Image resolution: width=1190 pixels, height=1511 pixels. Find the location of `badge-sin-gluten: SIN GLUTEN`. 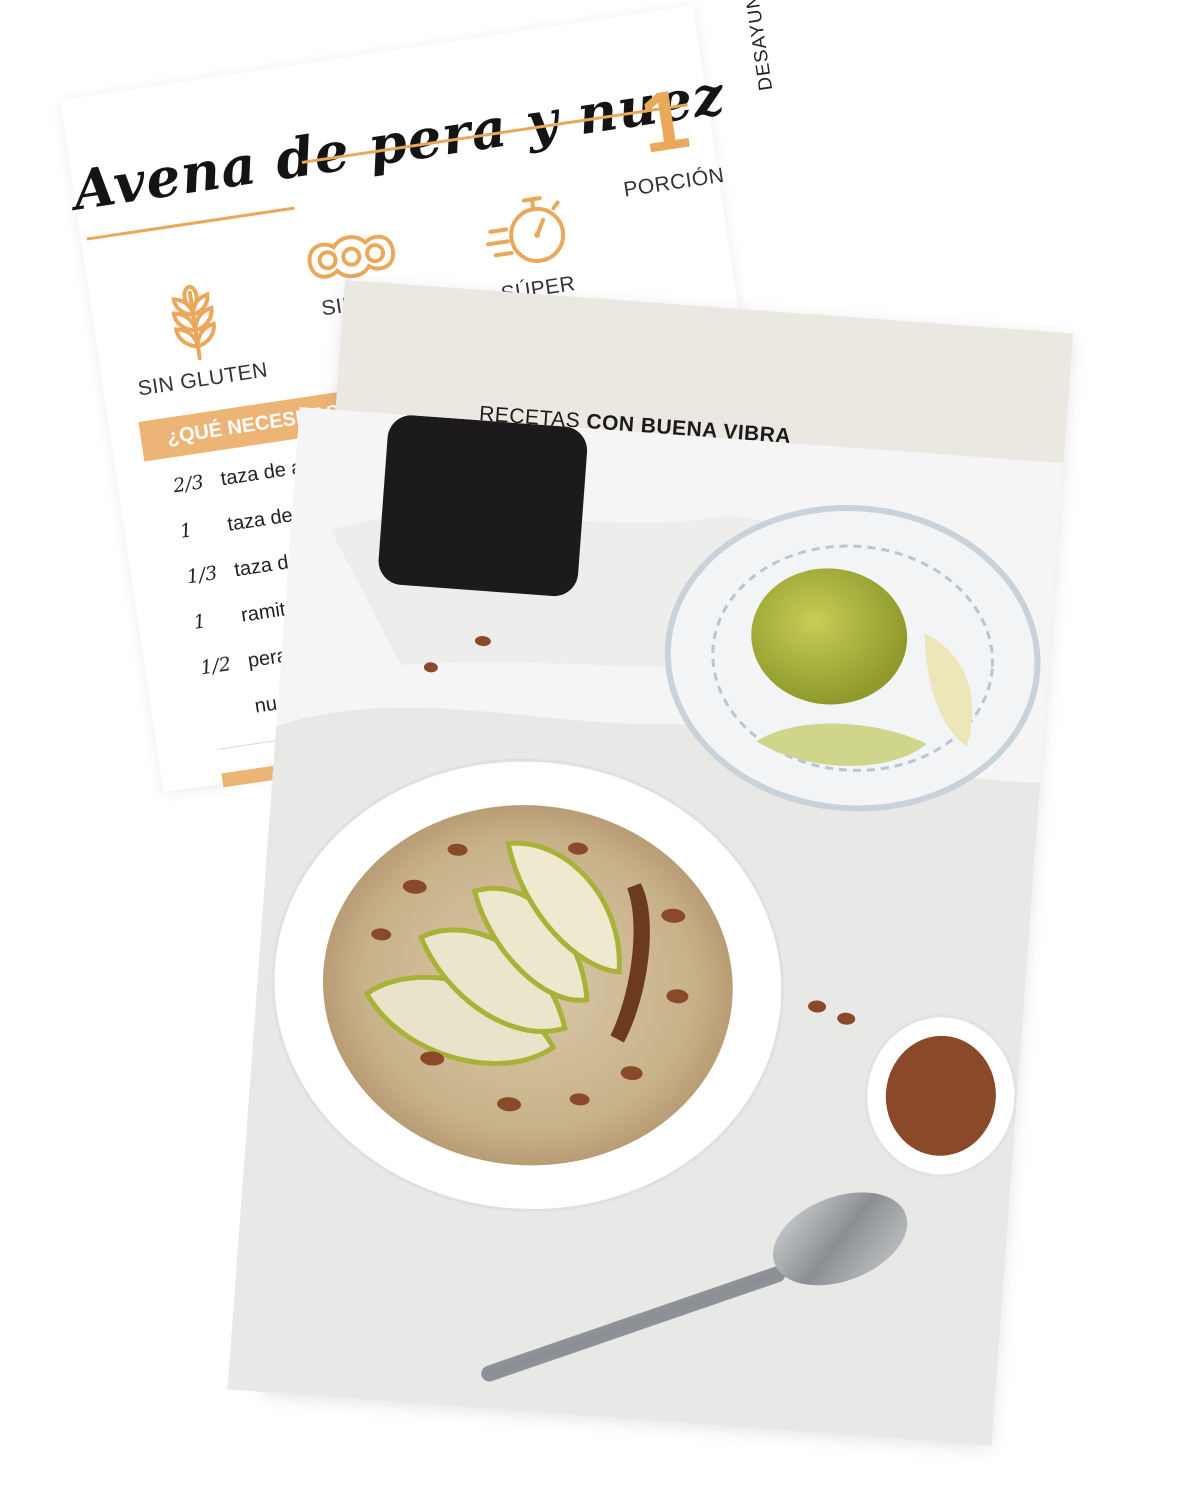

badge-sin-gluten: SIN GLUTEN is located at coordinates (196, 337).